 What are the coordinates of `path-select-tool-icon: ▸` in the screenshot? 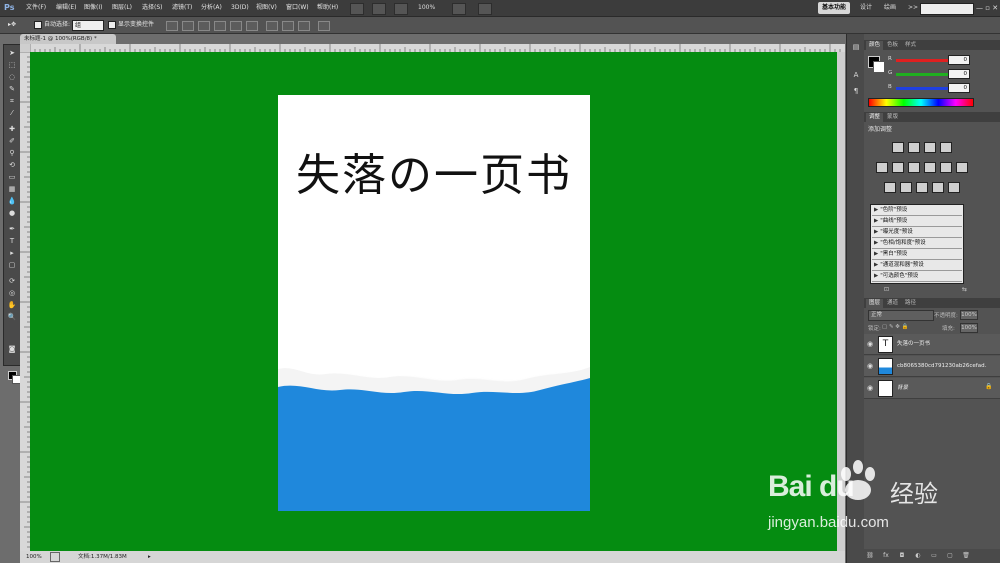 It's located at (12, 253).